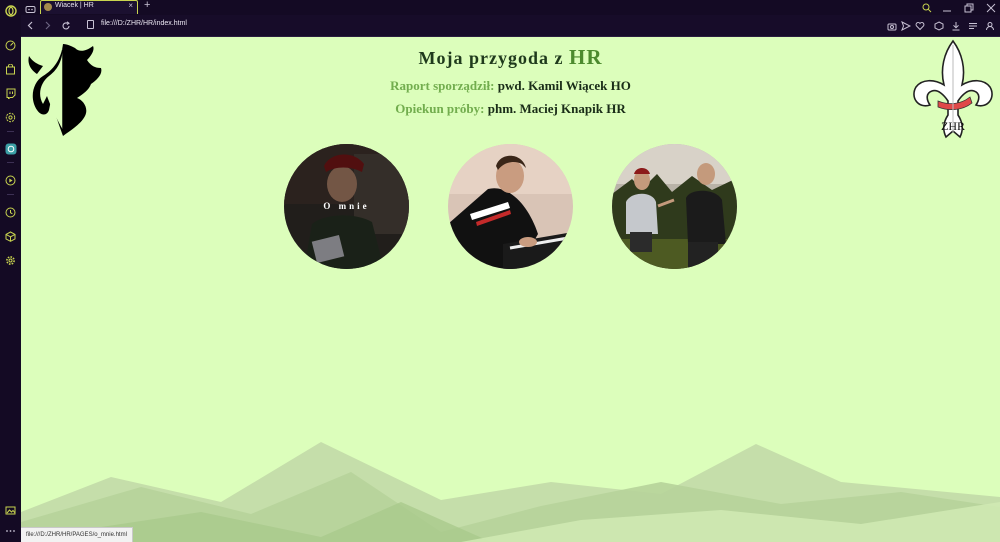  I want to click on address-bar: file:///D:/ZHR/HR/index.html, so click(510, 26).